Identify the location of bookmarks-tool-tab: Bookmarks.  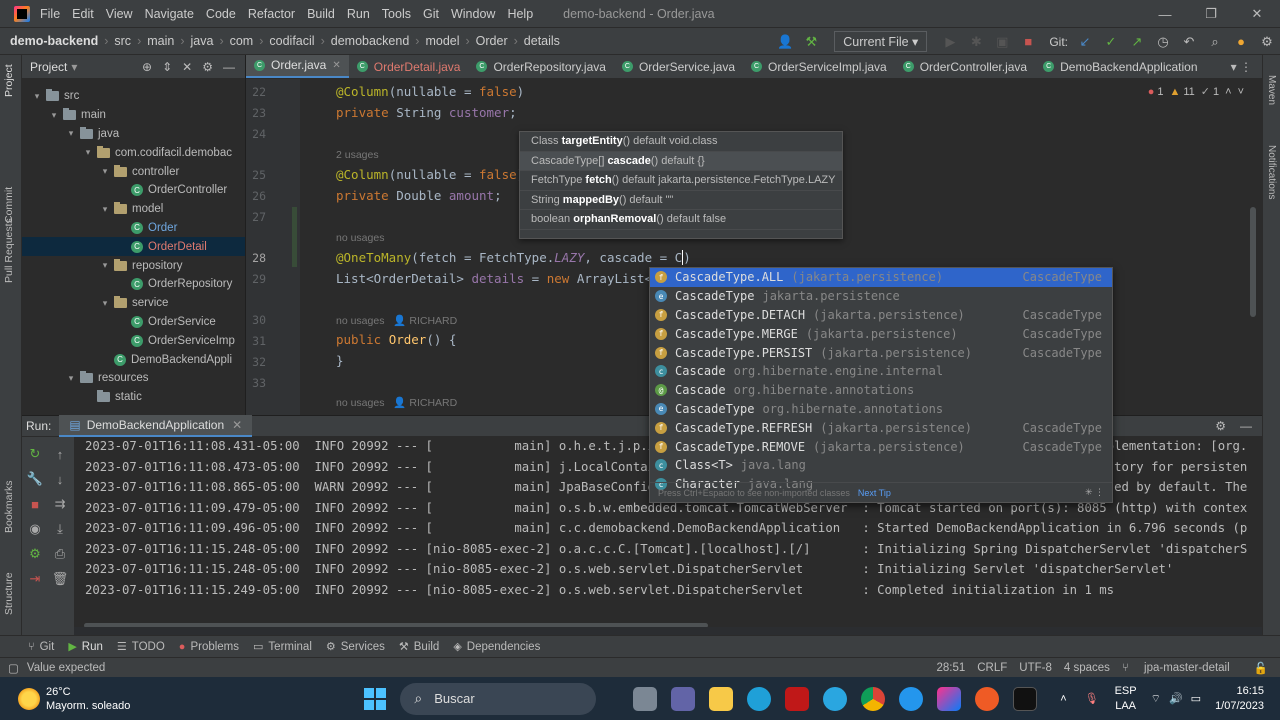
(9, 506).